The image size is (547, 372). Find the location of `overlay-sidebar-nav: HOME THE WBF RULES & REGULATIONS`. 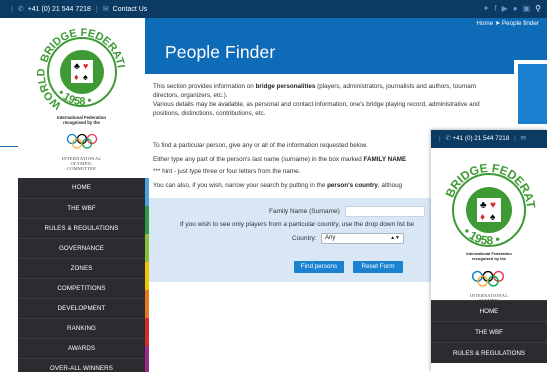

overlay-sidebar-nav: HOME THE WBF RULES & REGULATIONS is located at coordinates (489, 331).